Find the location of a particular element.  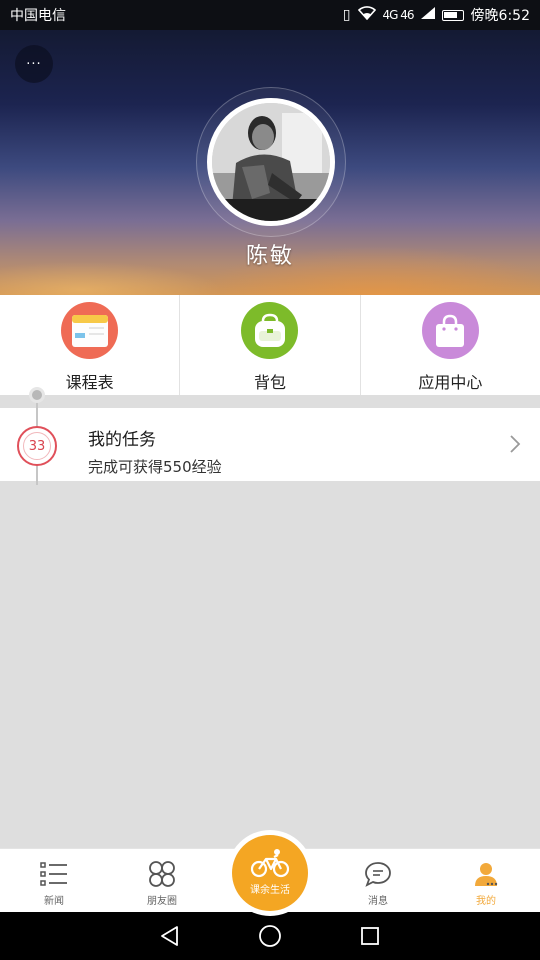

carrier-name: 中国电信 is located at coordinates (38, 16).